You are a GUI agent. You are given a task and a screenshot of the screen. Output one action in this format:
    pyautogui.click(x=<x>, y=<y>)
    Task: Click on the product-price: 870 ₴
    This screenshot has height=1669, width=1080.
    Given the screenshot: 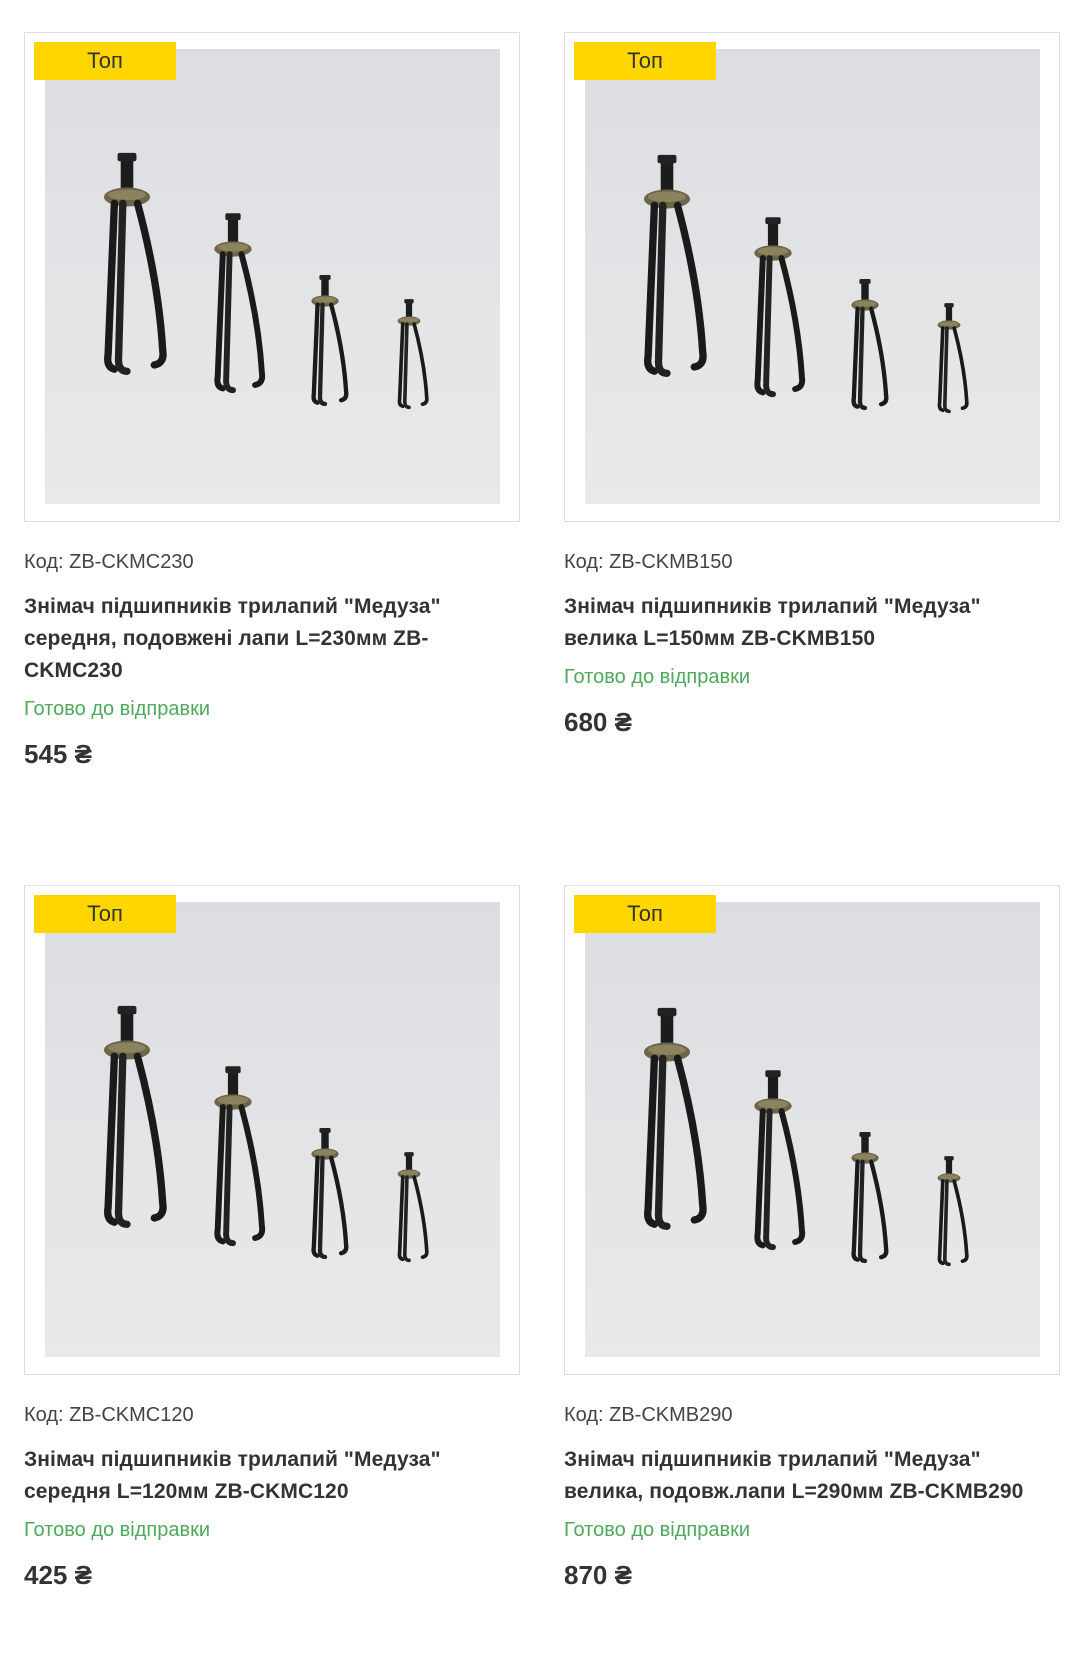 What is the action you would take?
    pyautogui.click(x=598, y=1575)
    